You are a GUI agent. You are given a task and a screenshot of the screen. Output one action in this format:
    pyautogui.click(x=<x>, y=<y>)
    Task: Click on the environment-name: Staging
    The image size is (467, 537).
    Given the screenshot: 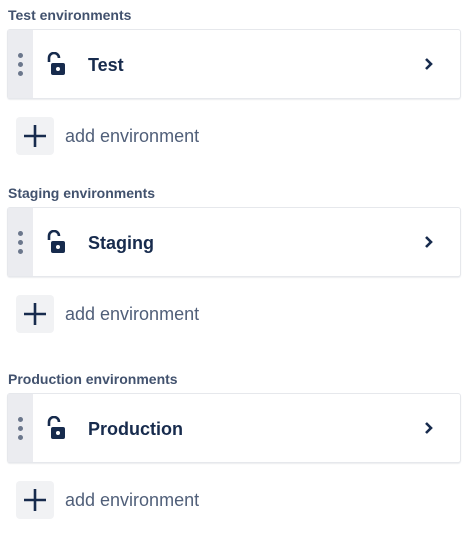 What is the action you would take?
    pyautogui.click(x=121, y=243)
    